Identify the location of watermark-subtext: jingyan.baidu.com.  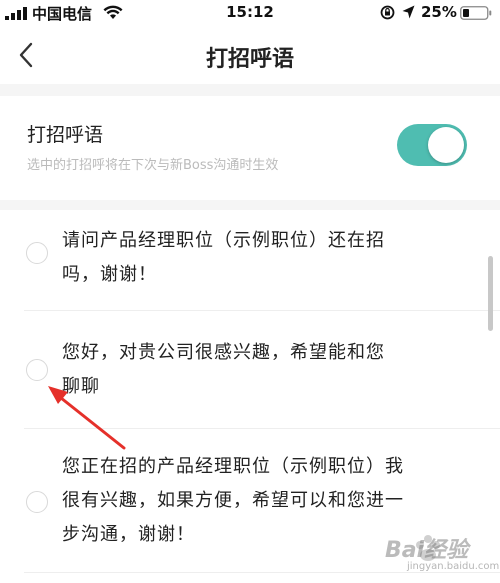
(453, 566).